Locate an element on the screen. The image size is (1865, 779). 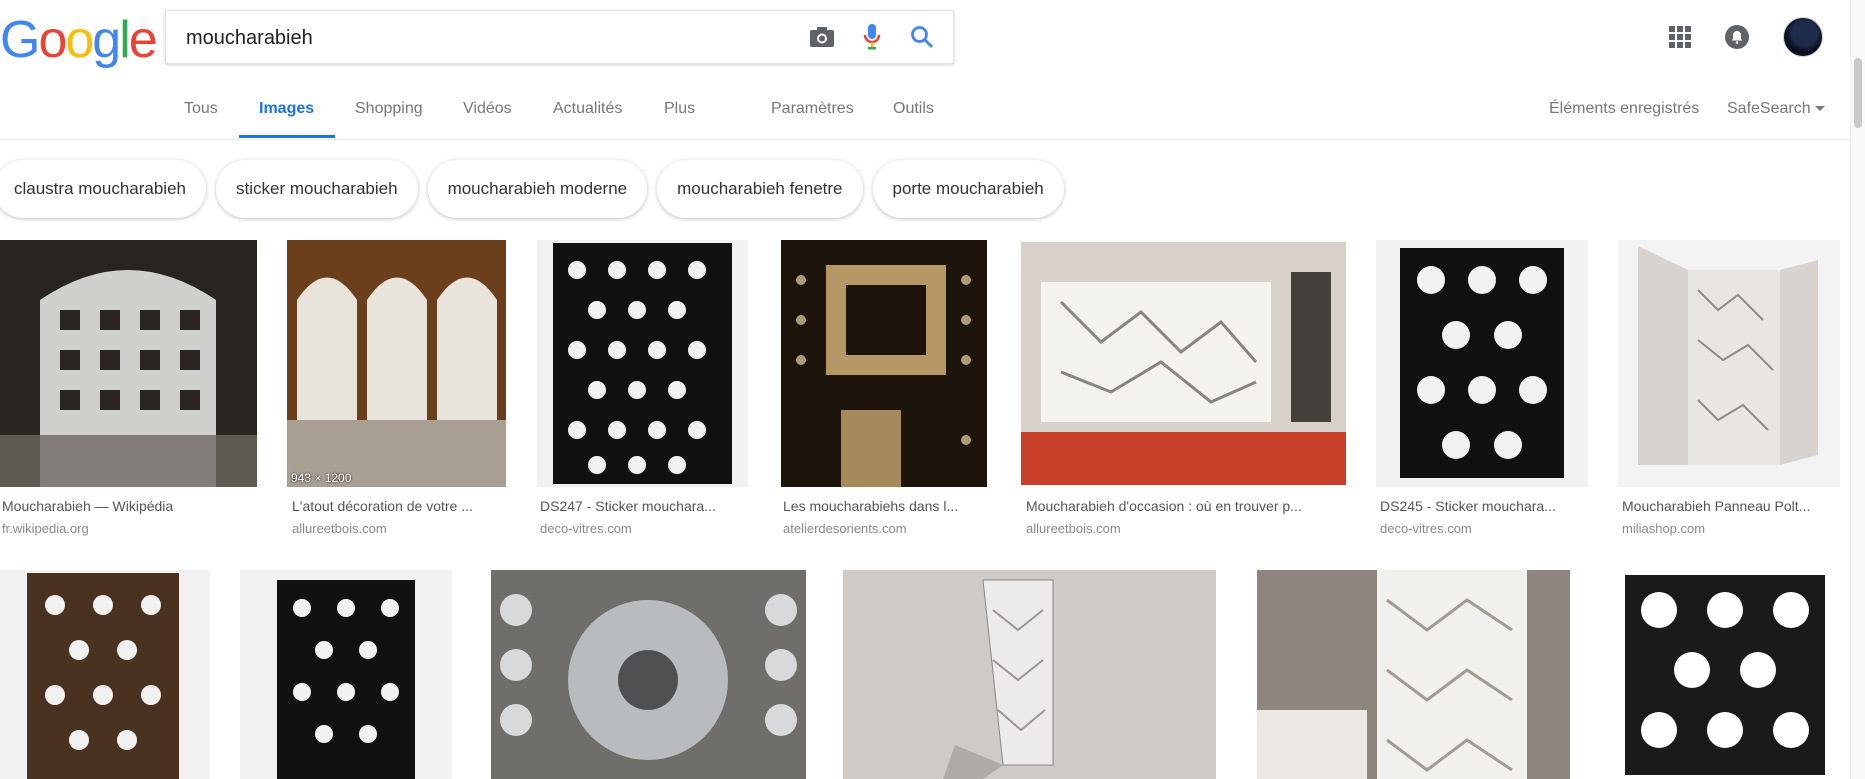
saved-items-link: Éléments enregistrés is located at coordinates (1624, 109).